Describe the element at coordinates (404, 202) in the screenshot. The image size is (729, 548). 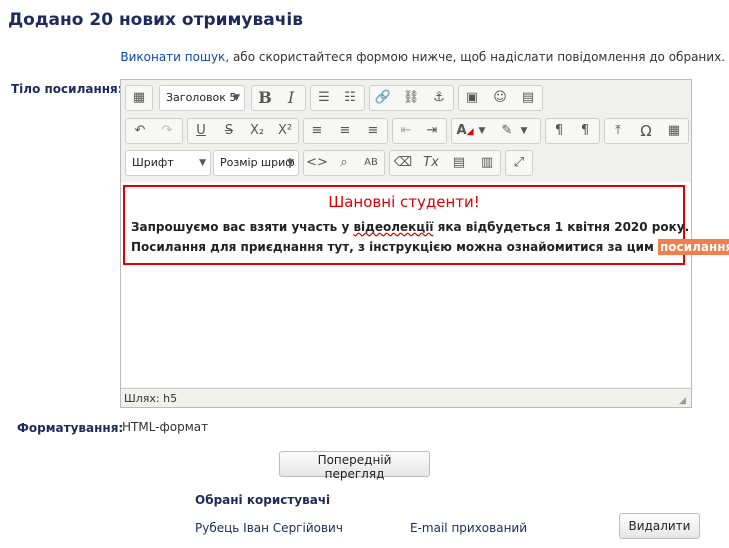
I see `greeting-heading: Шановні студенти!` at that location.